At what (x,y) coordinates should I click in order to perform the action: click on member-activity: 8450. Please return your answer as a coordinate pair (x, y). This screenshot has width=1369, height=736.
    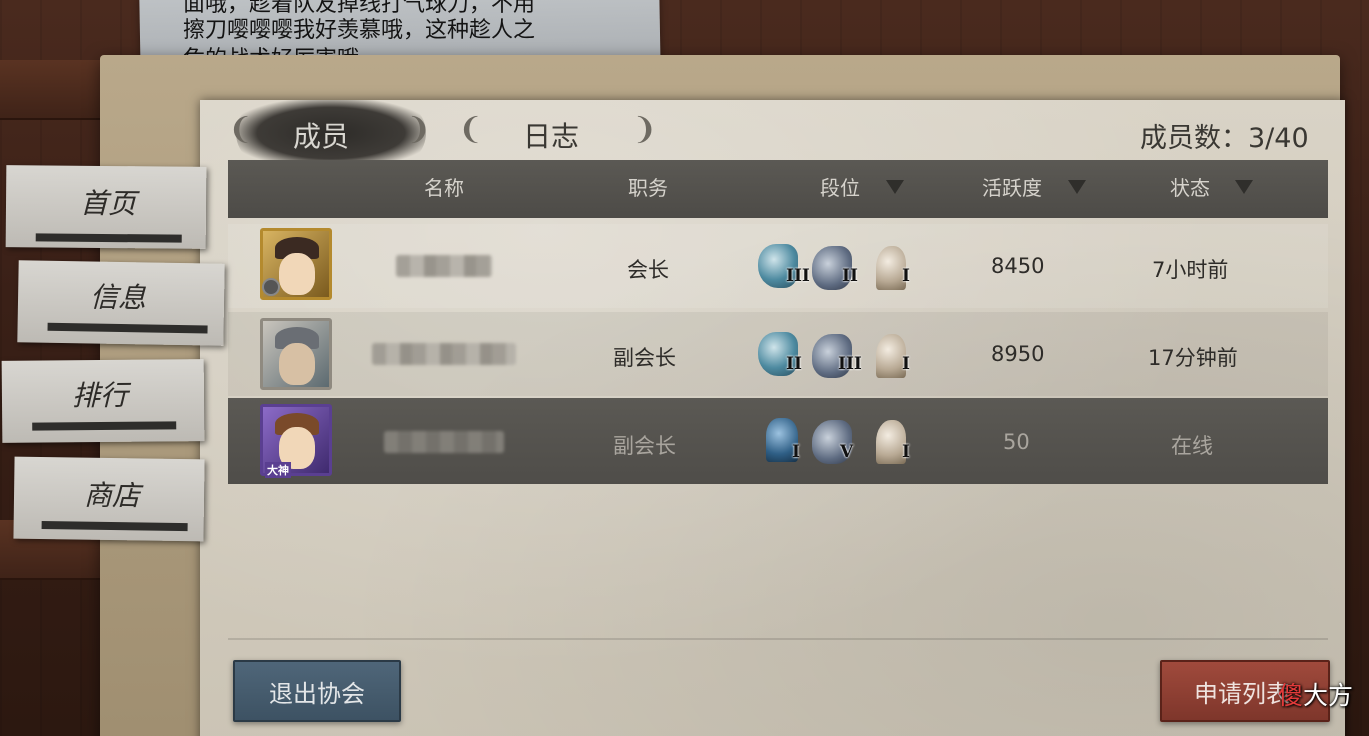
    Looking at the image, I should click on (1018, 266).